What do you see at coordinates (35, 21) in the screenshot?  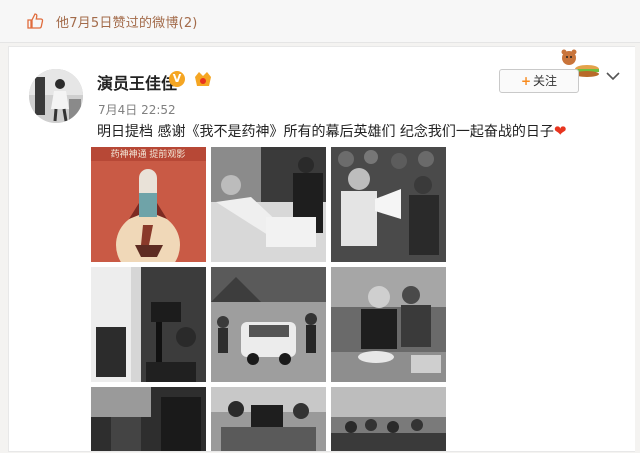 I see `thumbs-up-icon` at bounding box center [35, 21].